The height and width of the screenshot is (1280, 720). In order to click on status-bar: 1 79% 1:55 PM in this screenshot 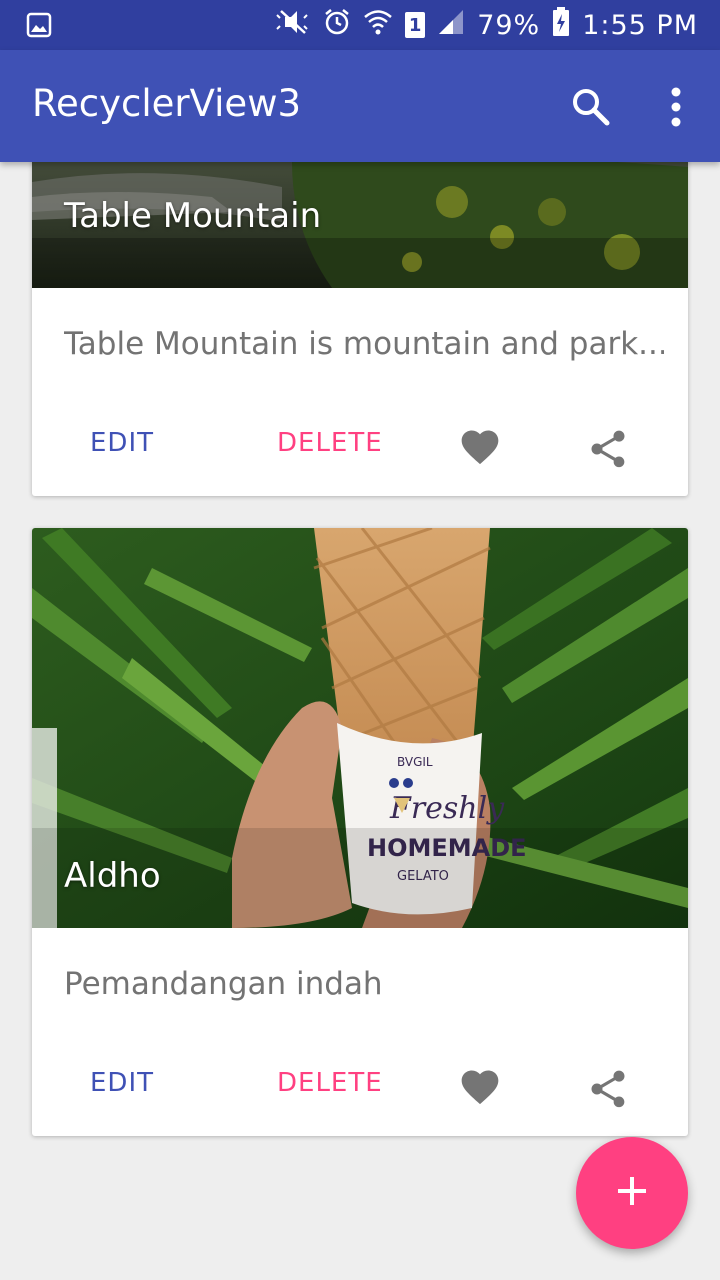, I will do `click(360, 25)`.